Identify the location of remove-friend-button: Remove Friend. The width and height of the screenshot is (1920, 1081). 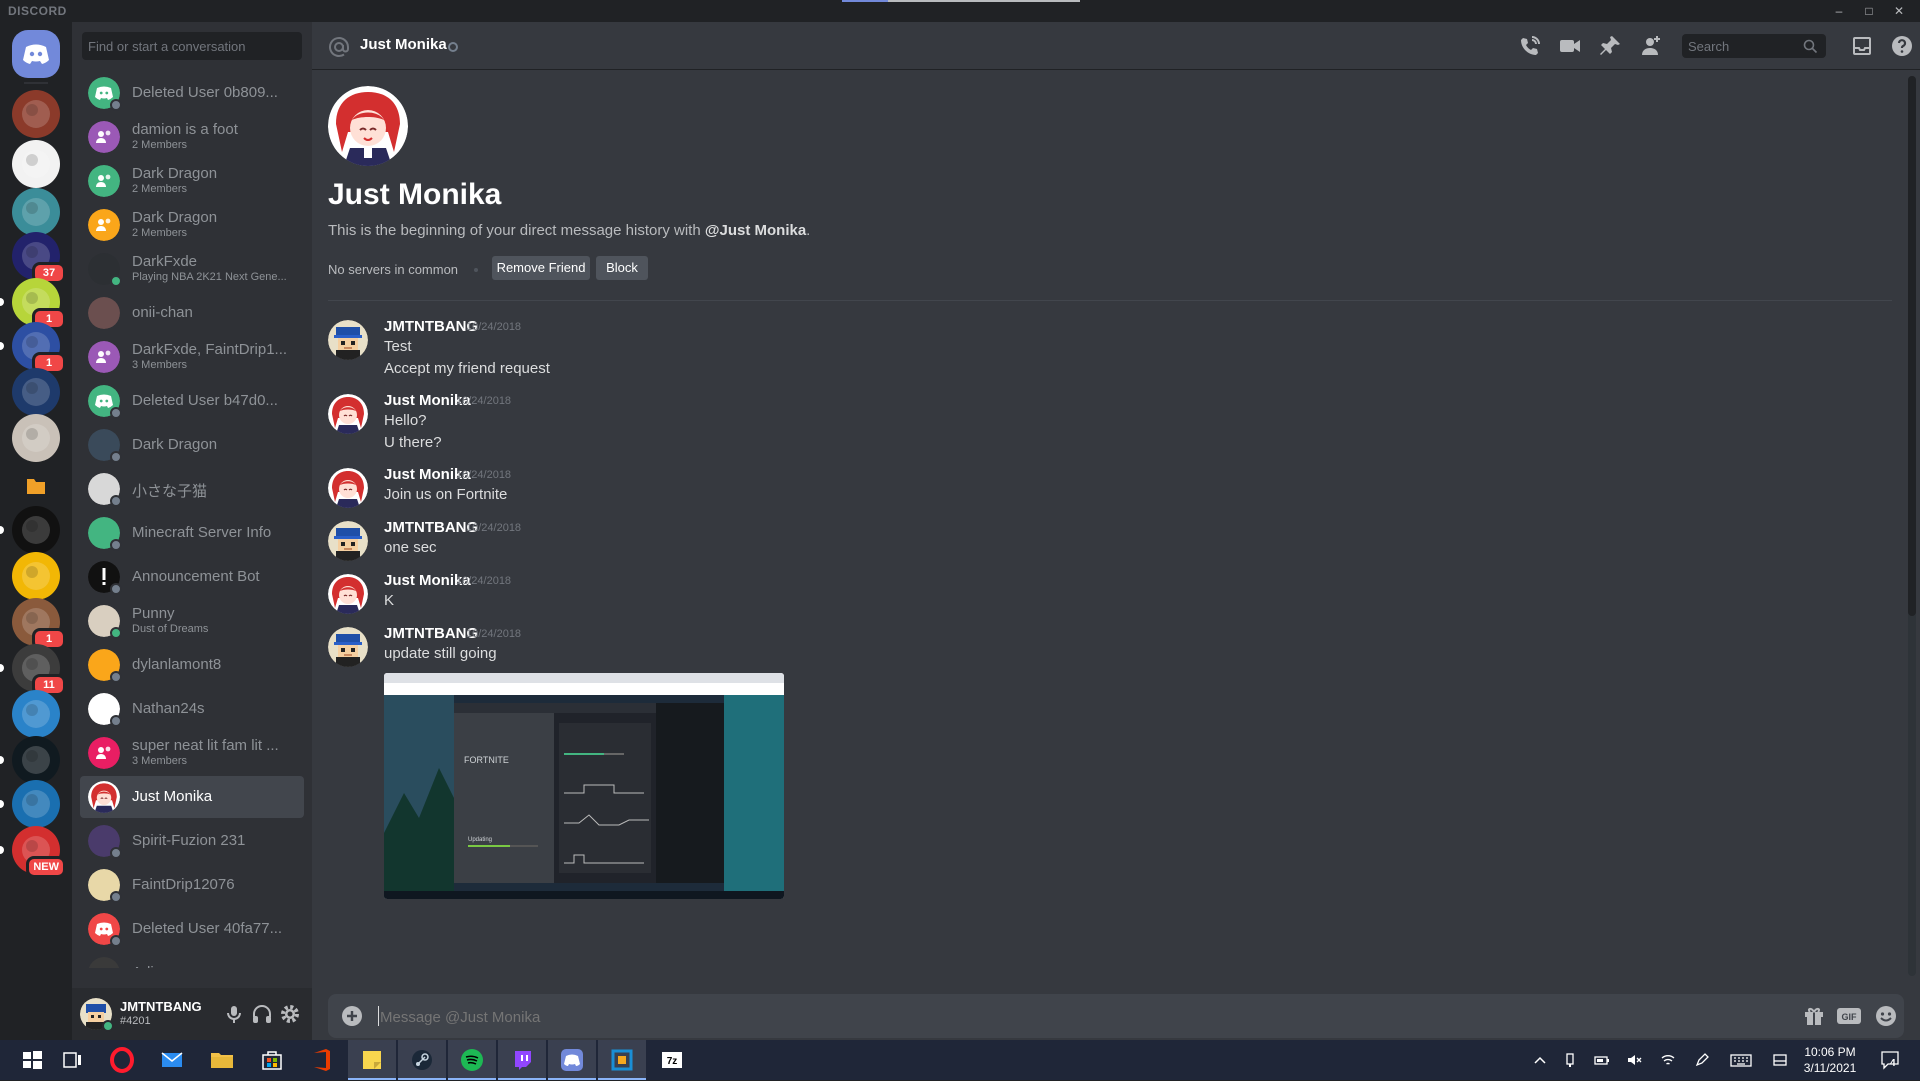
(541, 268).